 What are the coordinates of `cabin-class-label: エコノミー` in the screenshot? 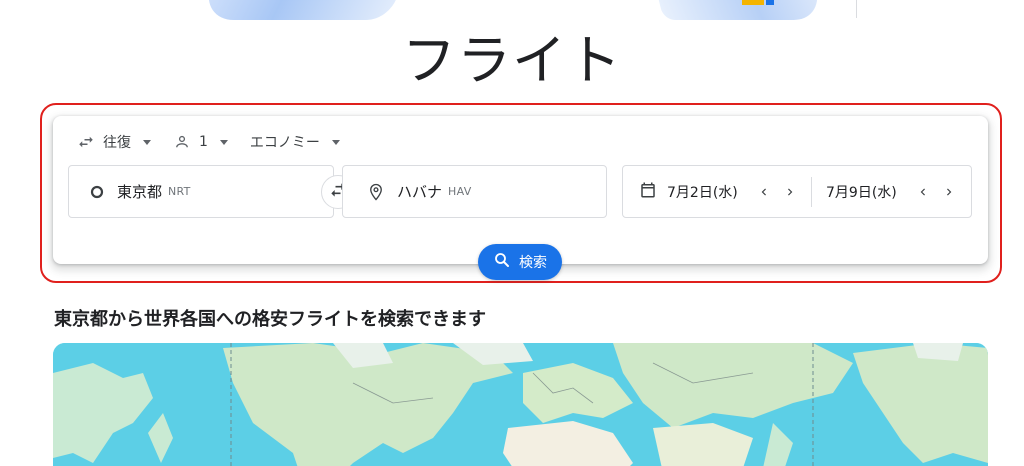 It's located at (284, 143).